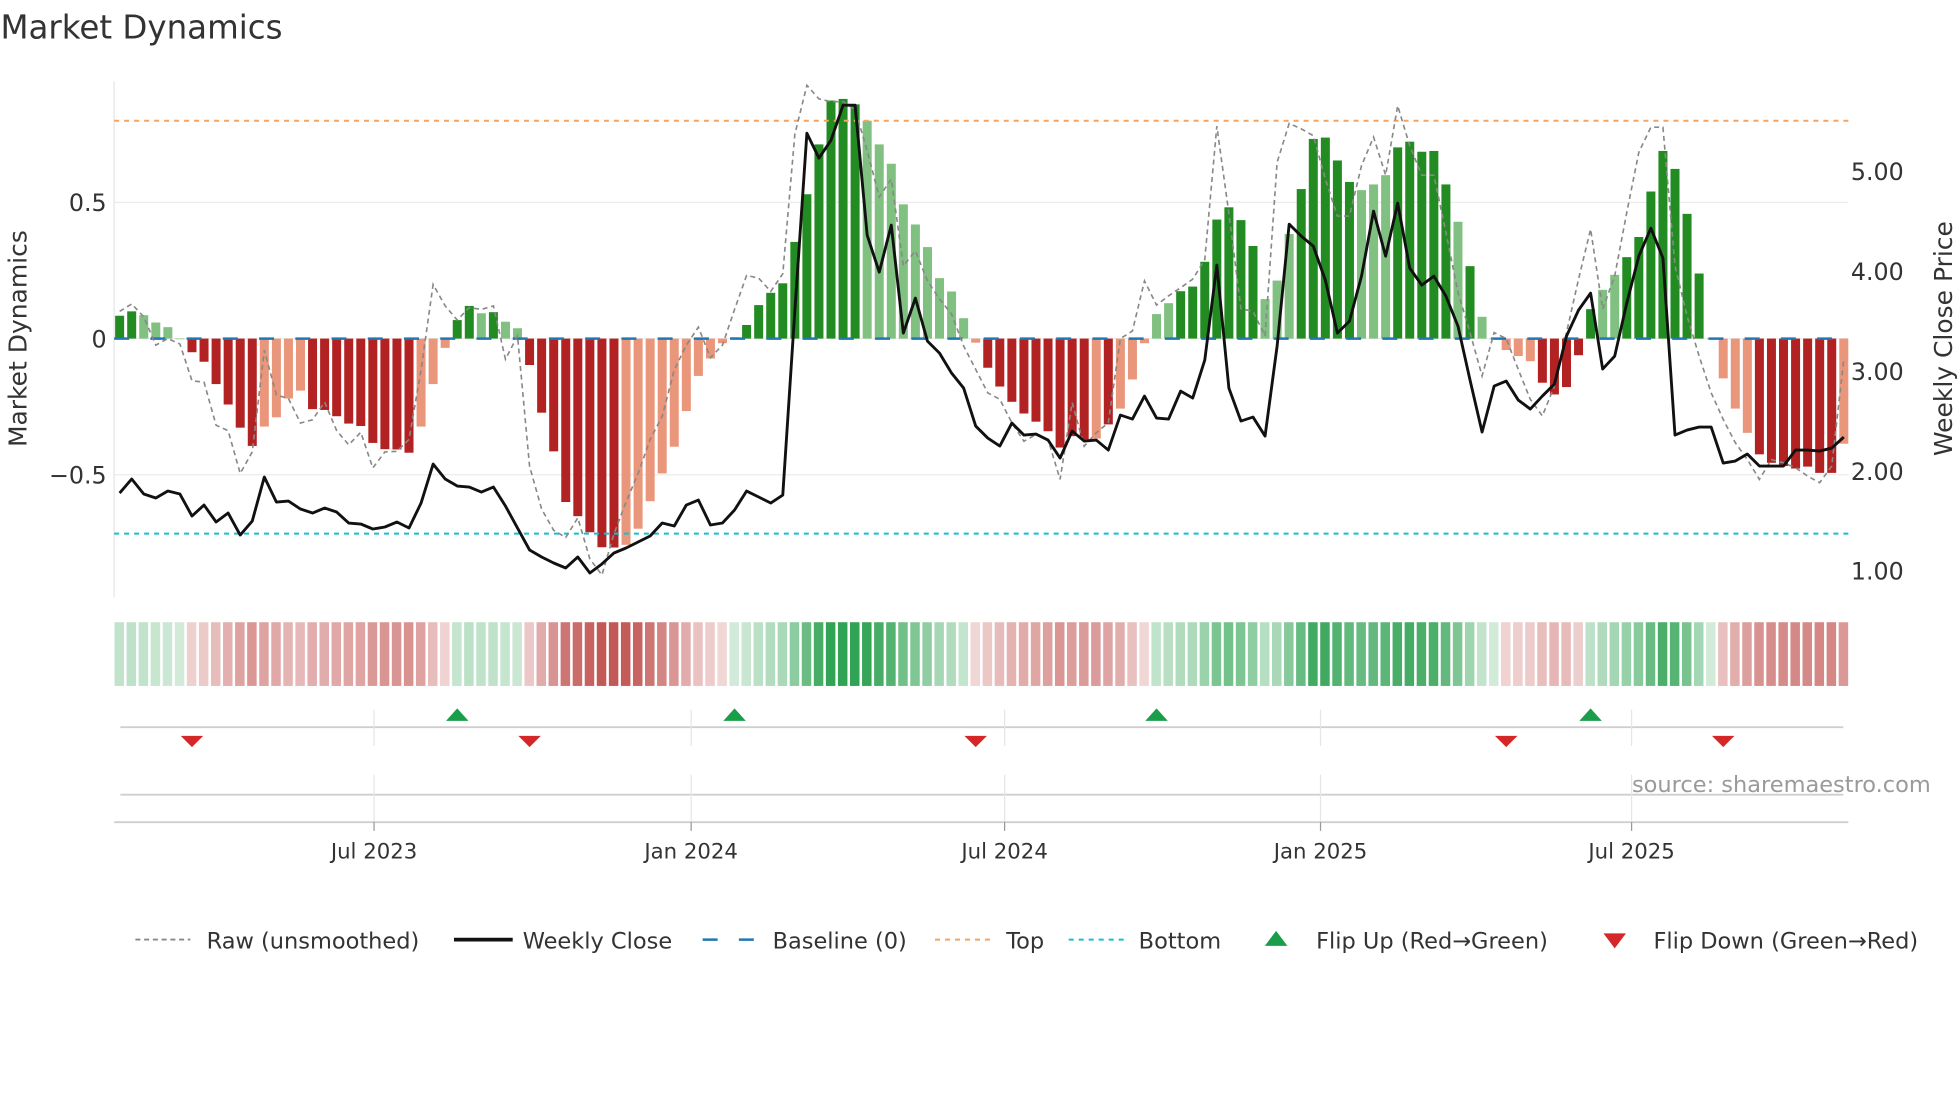 The image size is (1960, 1102). I want to click on y-tick-label: 0, so click(99, 339).